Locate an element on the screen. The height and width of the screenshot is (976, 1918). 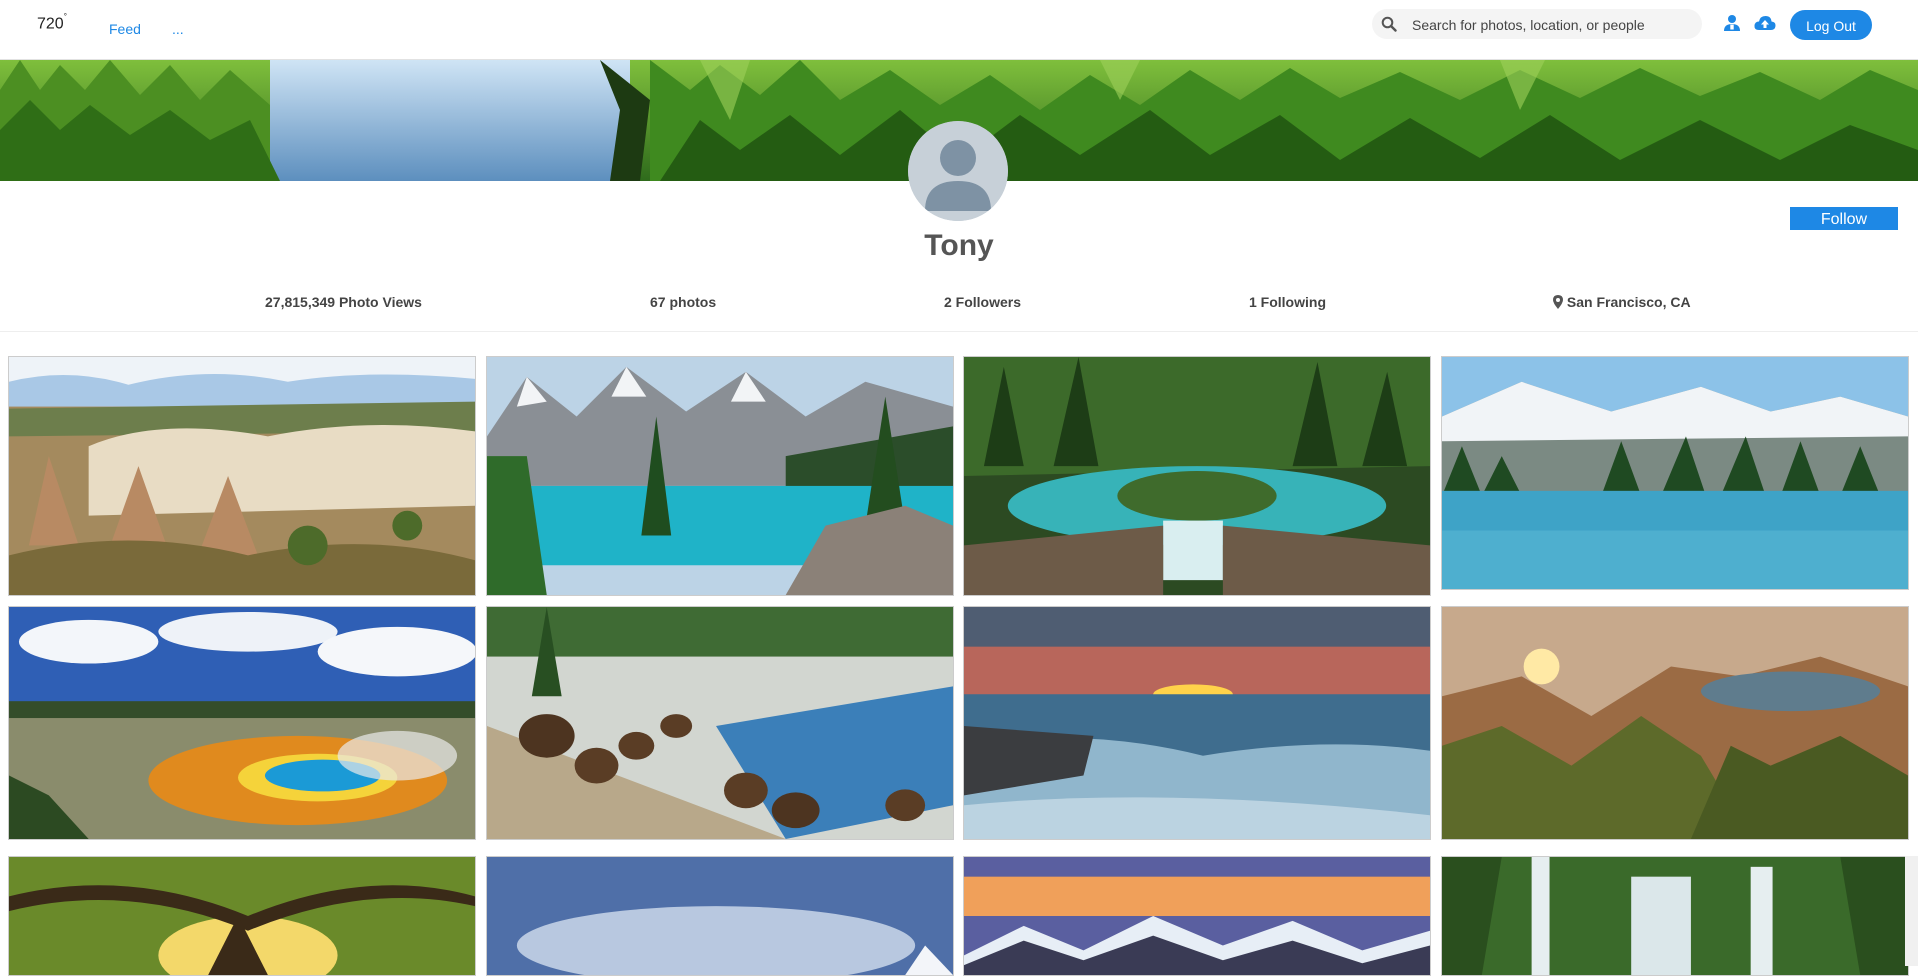
photo-tile-ocean-sunset is located at coordinates (1197, 723).